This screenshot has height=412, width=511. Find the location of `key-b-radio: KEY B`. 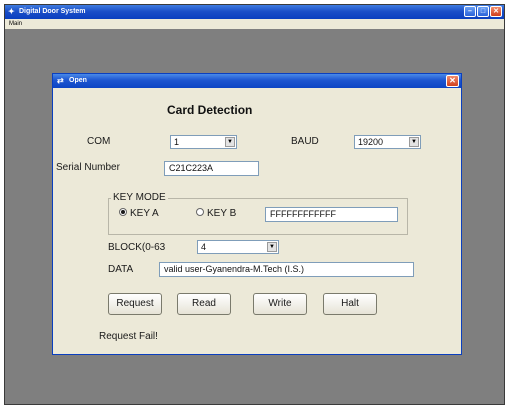

key-b-radio: KEY B is located at coordinates (216, 213).